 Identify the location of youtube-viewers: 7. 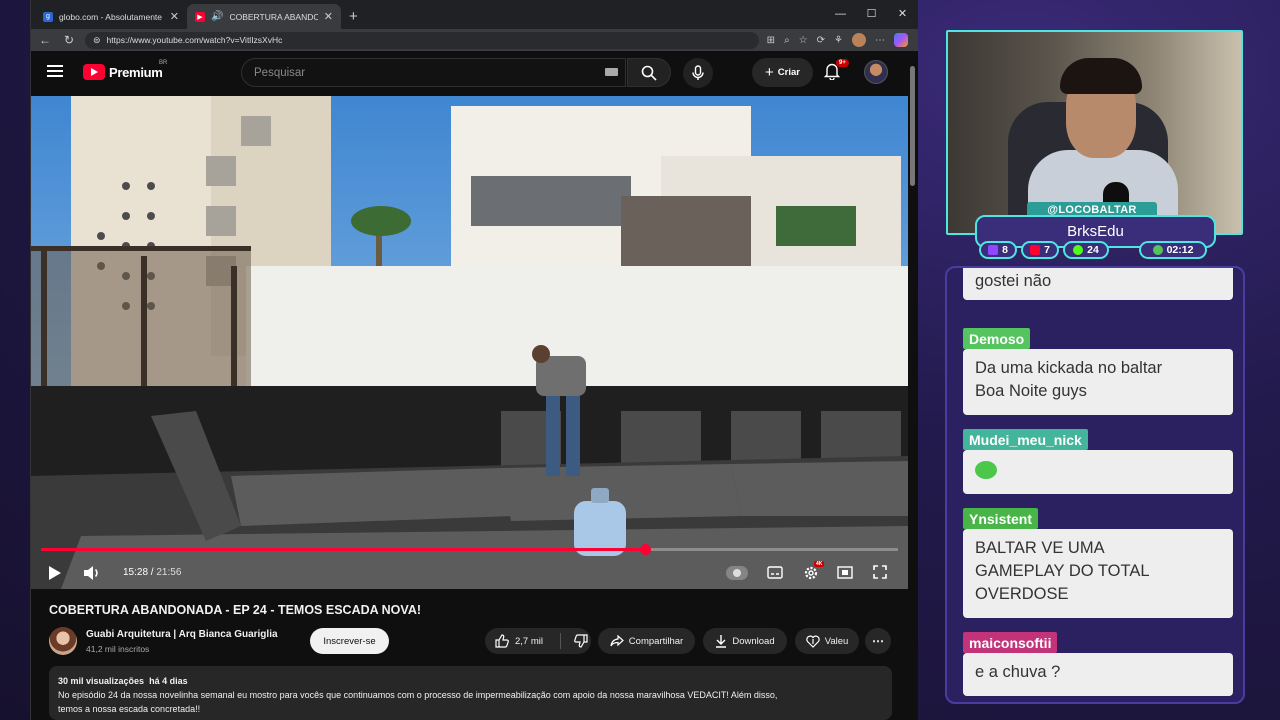
(1040, 250).